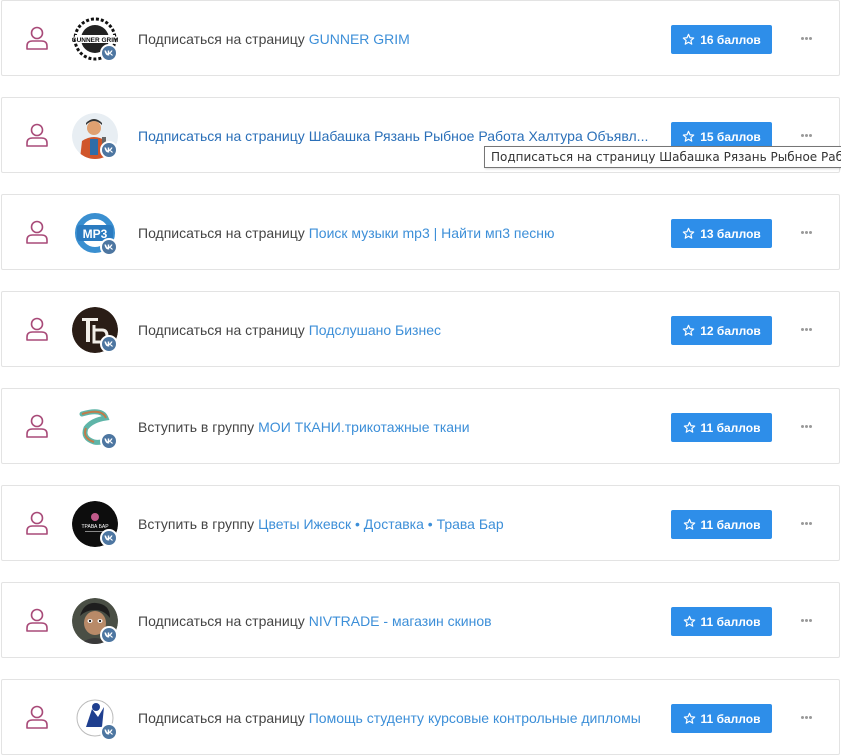  What do you see at coordinates (400, 621) in the screenshot?
I see `task-target-link: NIVTRADE - магазин скинов` at bounding box center [400, 621].